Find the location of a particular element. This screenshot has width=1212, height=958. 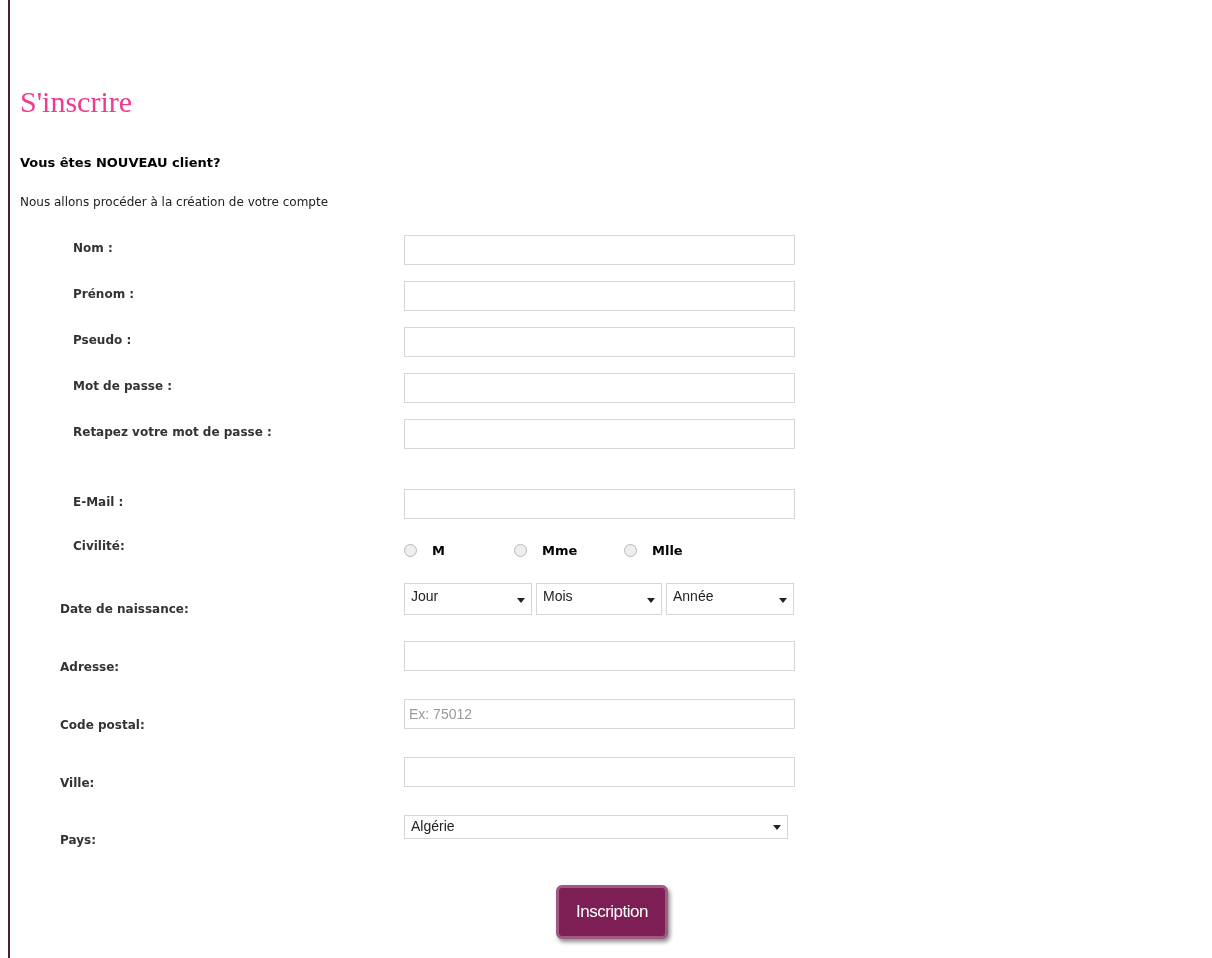

field-label: Nom : is located at coordinates (93, 248).